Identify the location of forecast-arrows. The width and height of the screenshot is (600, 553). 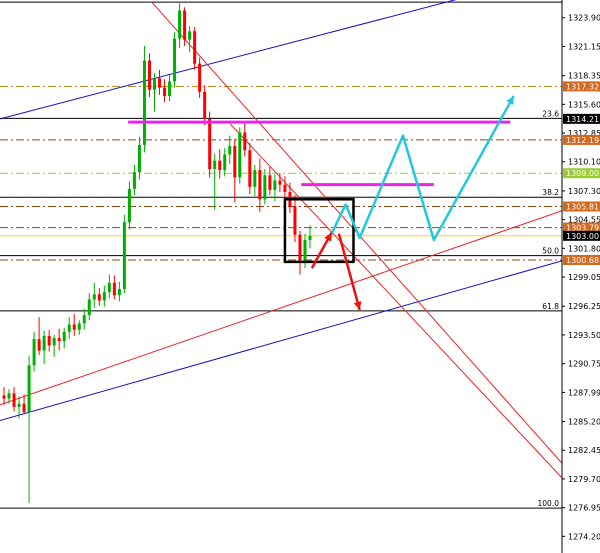
(412, 203).